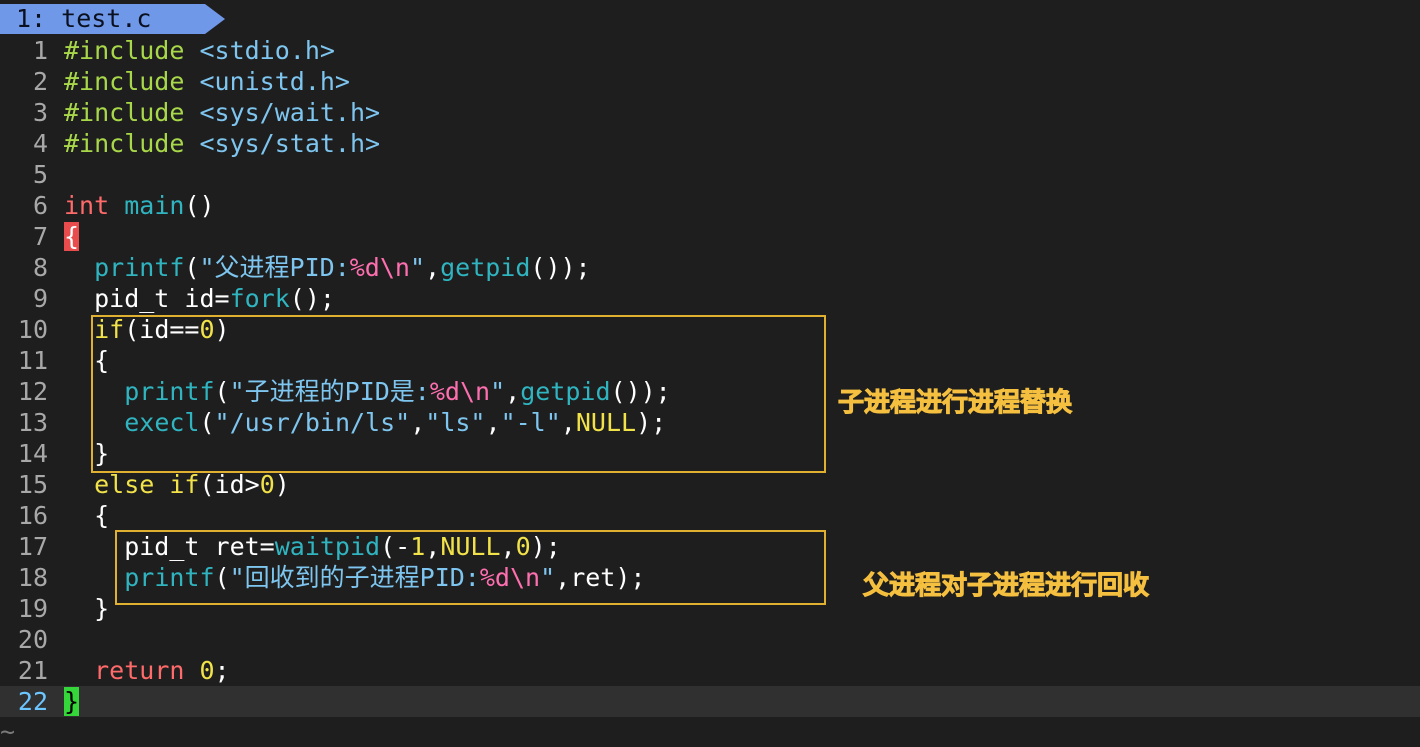 This screenshot has width=1420, height=747. I want to click on line-number: 13, so click(32, 422).